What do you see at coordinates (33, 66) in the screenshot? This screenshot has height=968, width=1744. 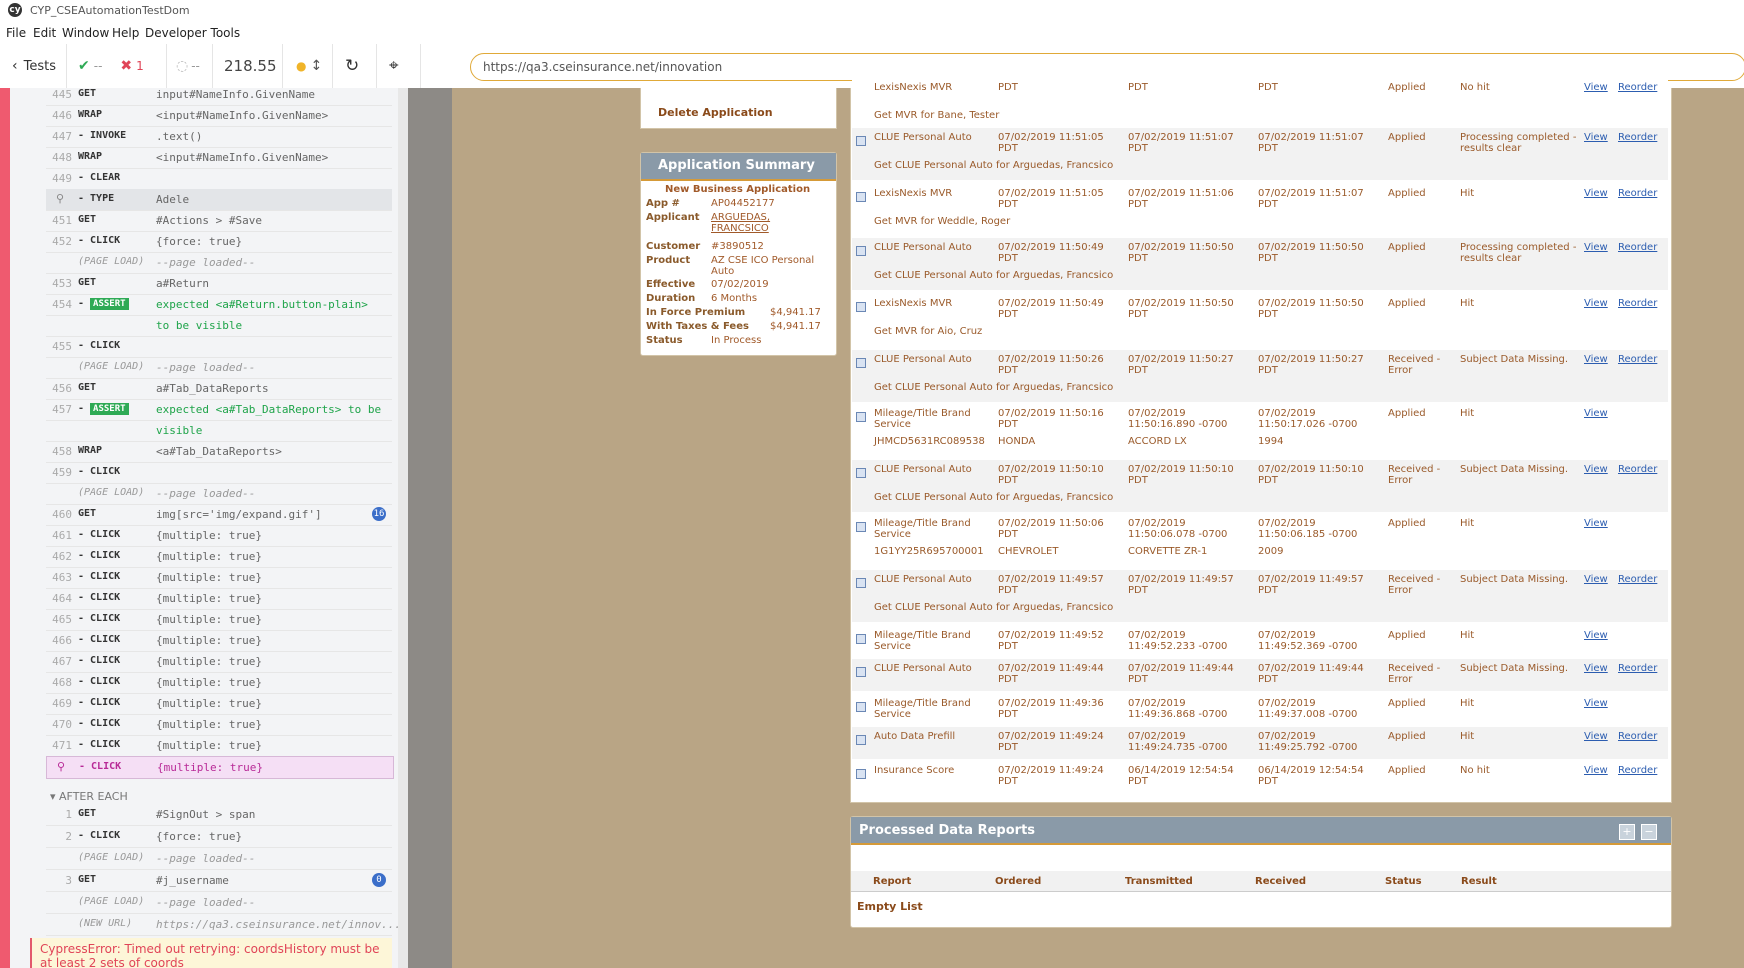 I see `tests-button: ‹ Tests` at bounding box center [33, 66].